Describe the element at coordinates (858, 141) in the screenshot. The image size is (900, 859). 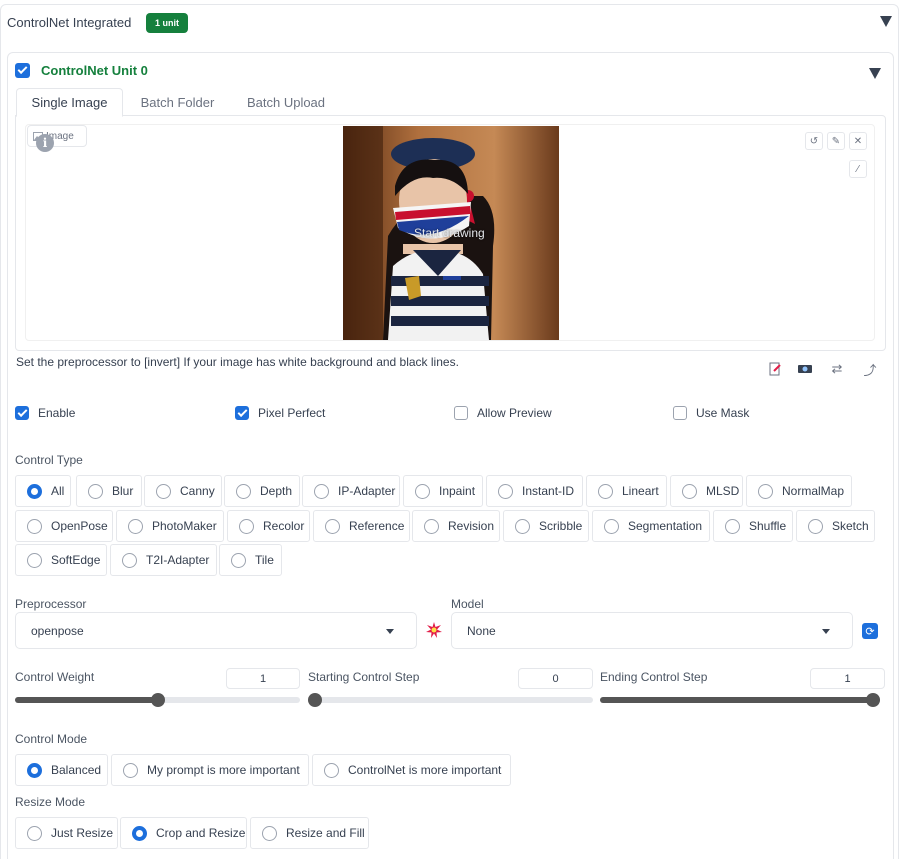
I see `close-icon: ✕` at that location.